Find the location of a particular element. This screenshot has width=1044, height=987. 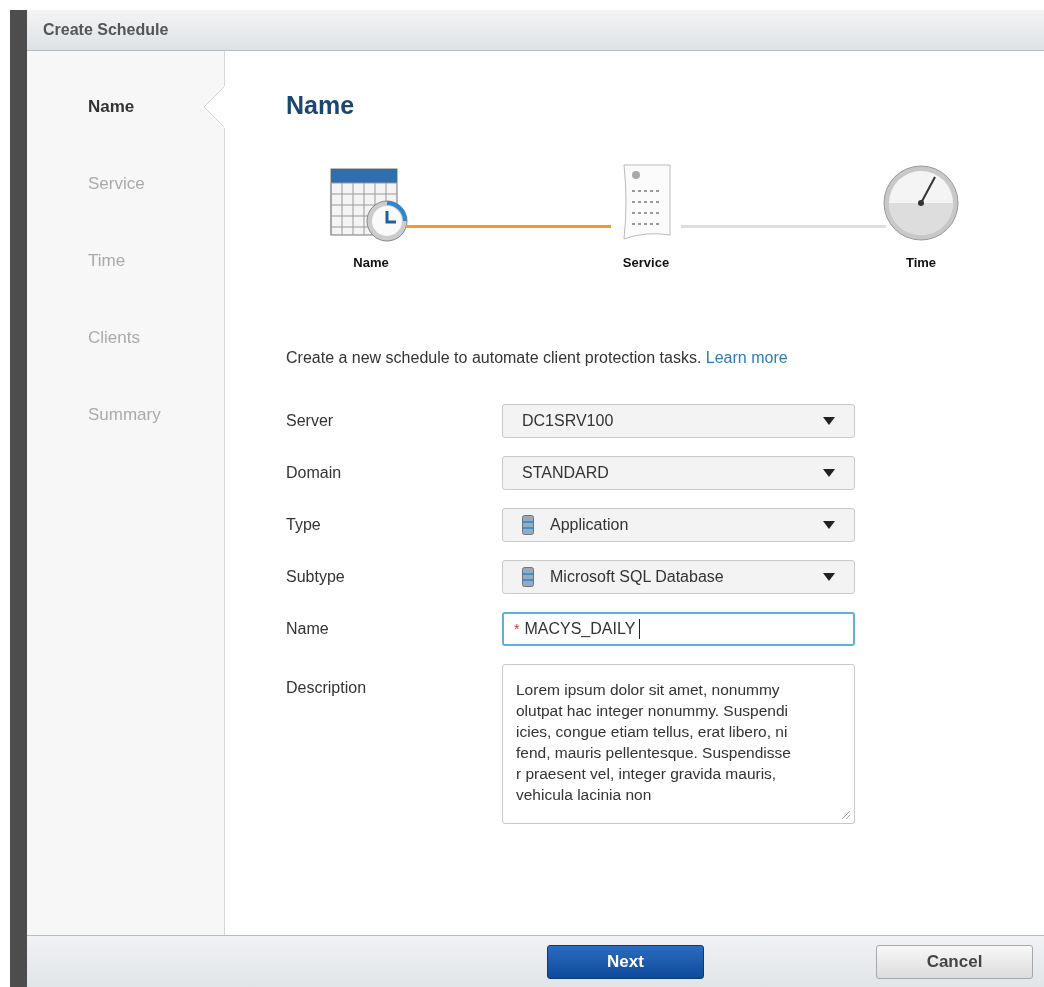

dropdown: STANDARD is located at coordinates (678, 473).